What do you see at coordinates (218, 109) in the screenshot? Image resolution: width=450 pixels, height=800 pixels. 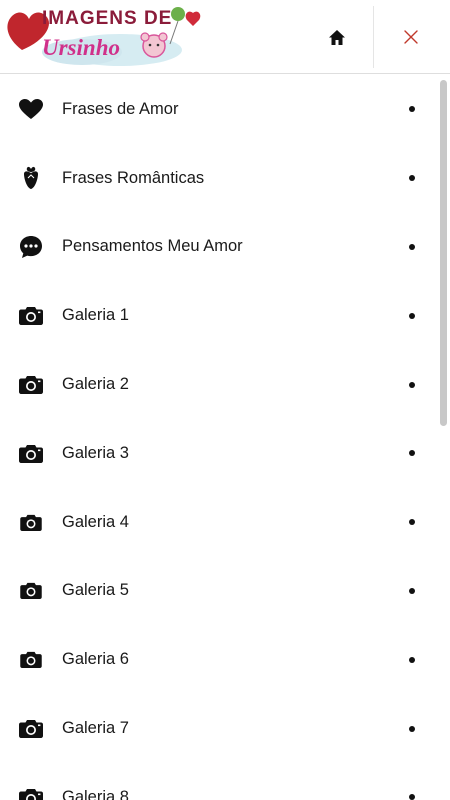 I see `menu-item-frases-de-amor: Frases de Amor` at bounding box center [218, 109].